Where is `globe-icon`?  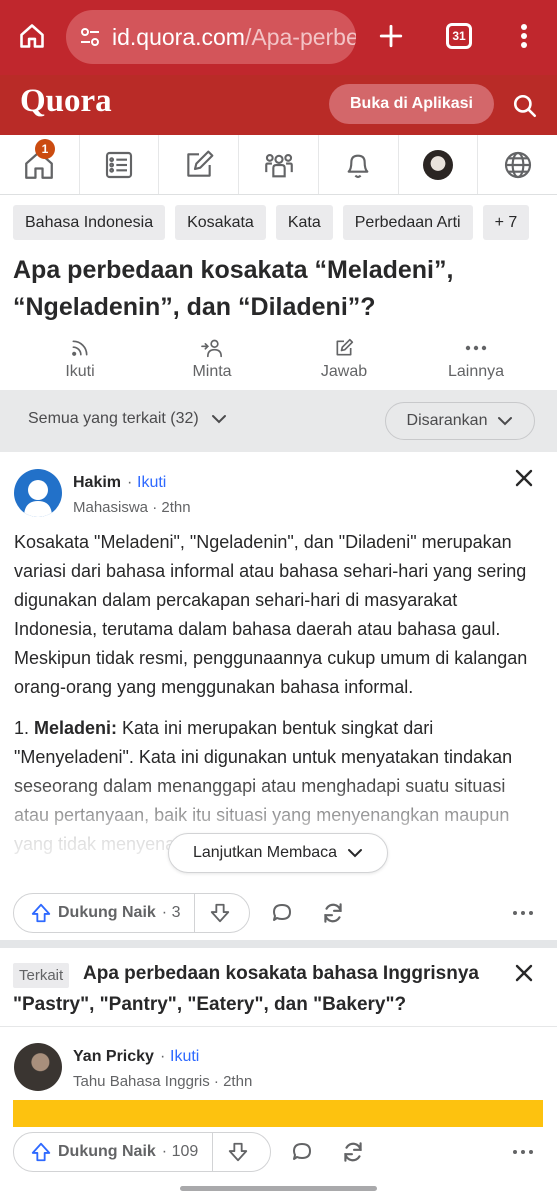
globe-icon is located at coordinates (518, 165).